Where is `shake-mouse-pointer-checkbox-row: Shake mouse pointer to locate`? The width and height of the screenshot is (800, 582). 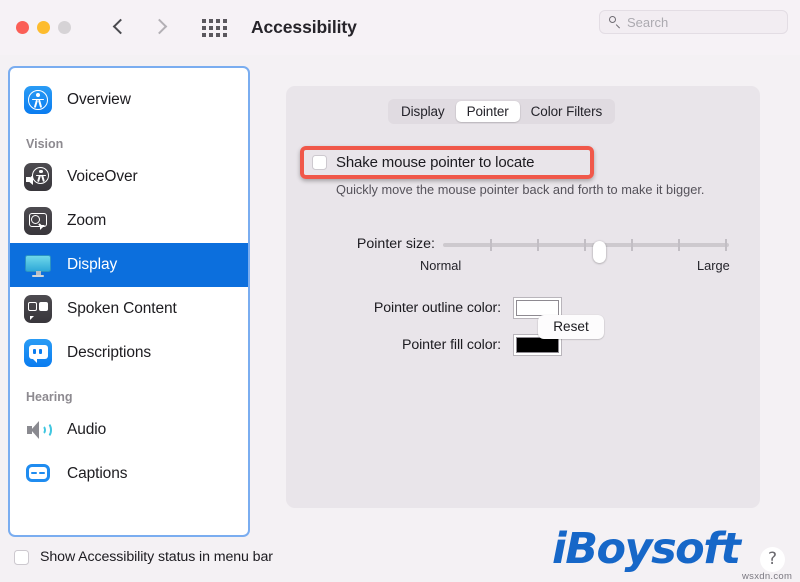
shake-mouse-pointer-checkbox-row: Shake mouse pointer to locate is located at coordinates (423, 162).